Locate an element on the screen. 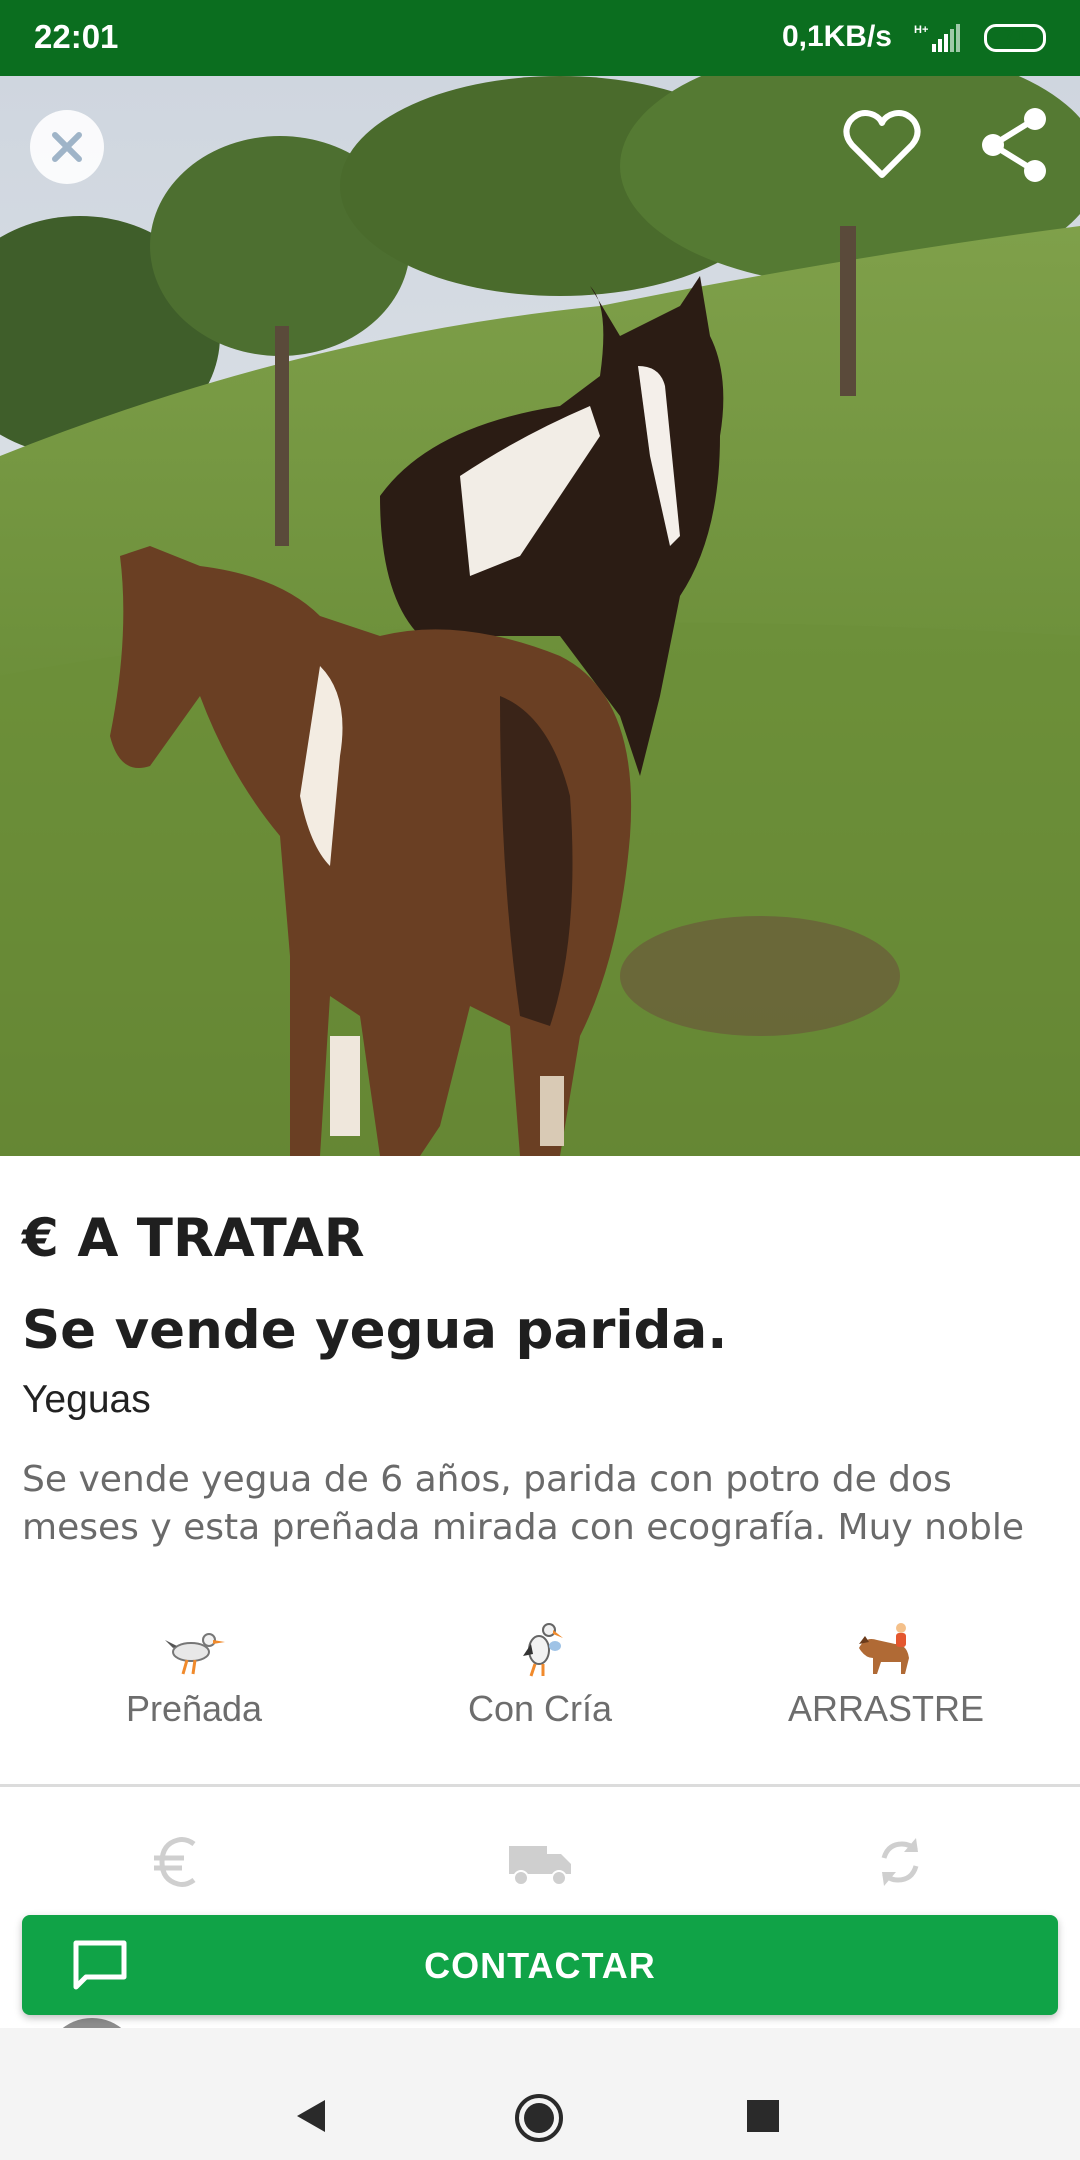 Image resolution: width=1080 pixels, height=2160 pixels. contact-button: CONTACTAR is located at coordinates (540, 1965).